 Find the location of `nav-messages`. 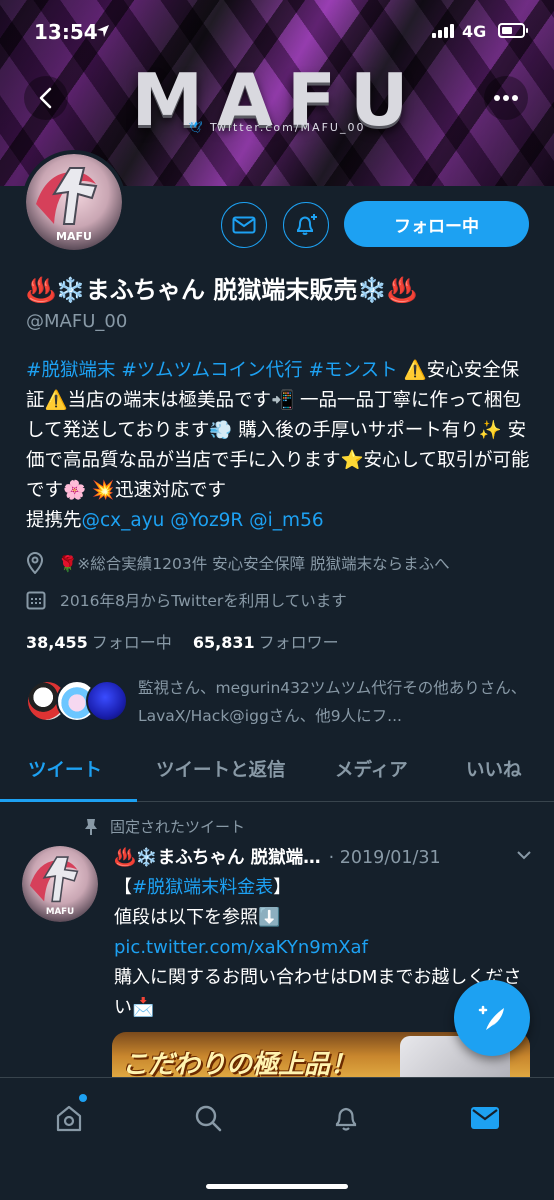

nav-messages is located at coordinates (485, 1118).